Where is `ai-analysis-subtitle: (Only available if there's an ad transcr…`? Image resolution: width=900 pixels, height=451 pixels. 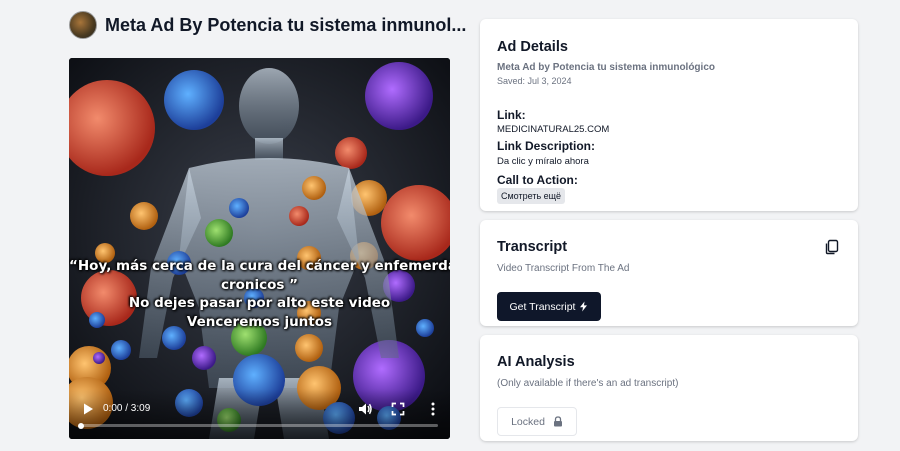 ai-analysis-subtitle: (Only available if there's an ad transcr… is located at coordinates (588, 383).